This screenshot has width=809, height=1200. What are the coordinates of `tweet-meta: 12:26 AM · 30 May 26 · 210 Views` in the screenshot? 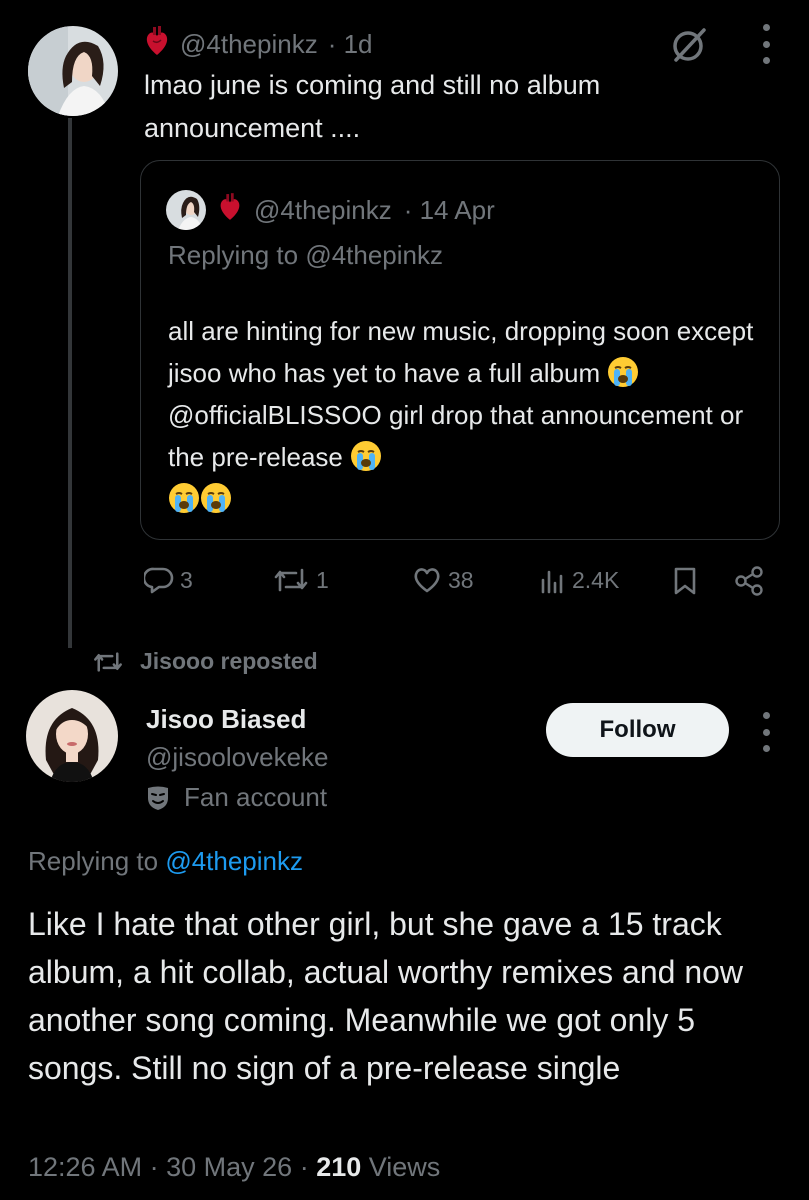 It's located at (234, 1167).